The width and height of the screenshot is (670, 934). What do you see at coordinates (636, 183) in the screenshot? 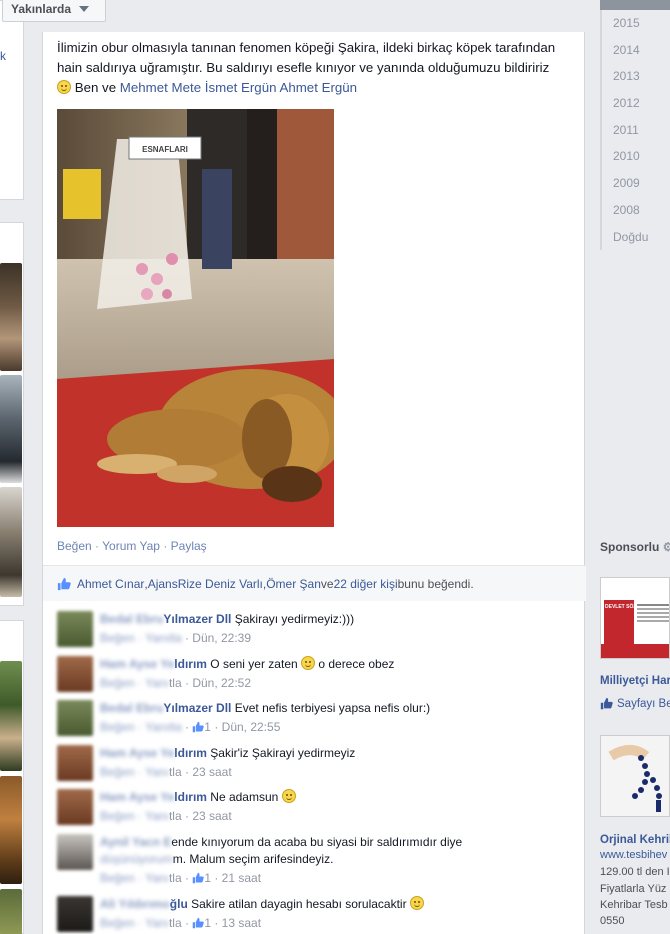
I see `timeline-year: 2009` at bounding box center [636, 183].